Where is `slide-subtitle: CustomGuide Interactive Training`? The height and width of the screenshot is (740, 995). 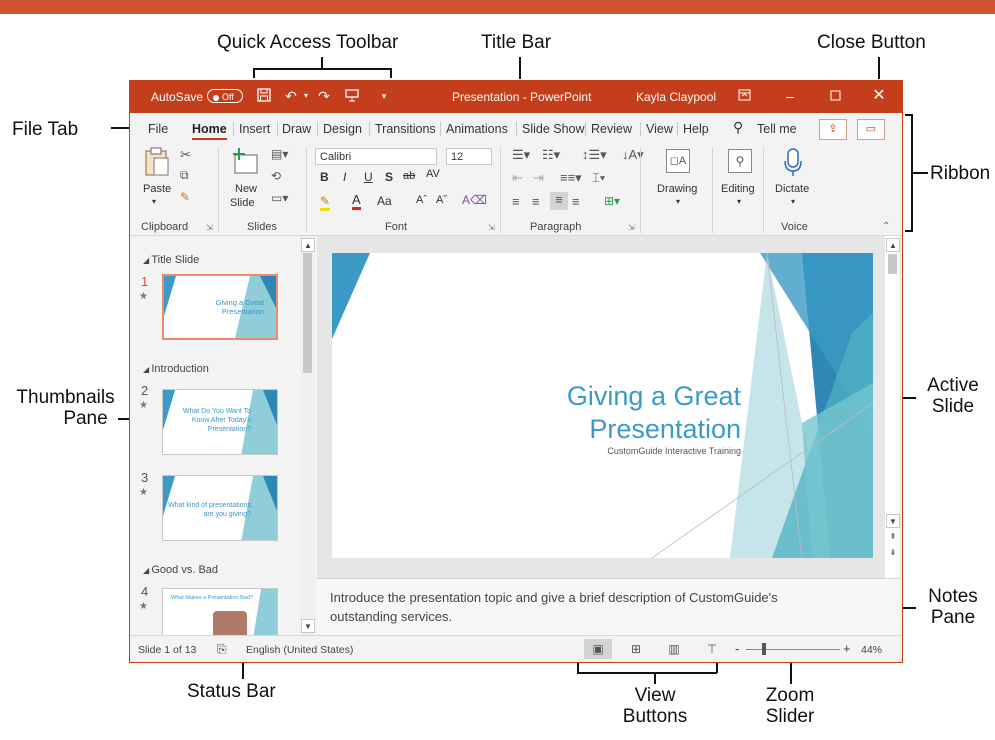
slide-subtitle: CustomGuide Interactive Training is located at coordinates (674, 451).